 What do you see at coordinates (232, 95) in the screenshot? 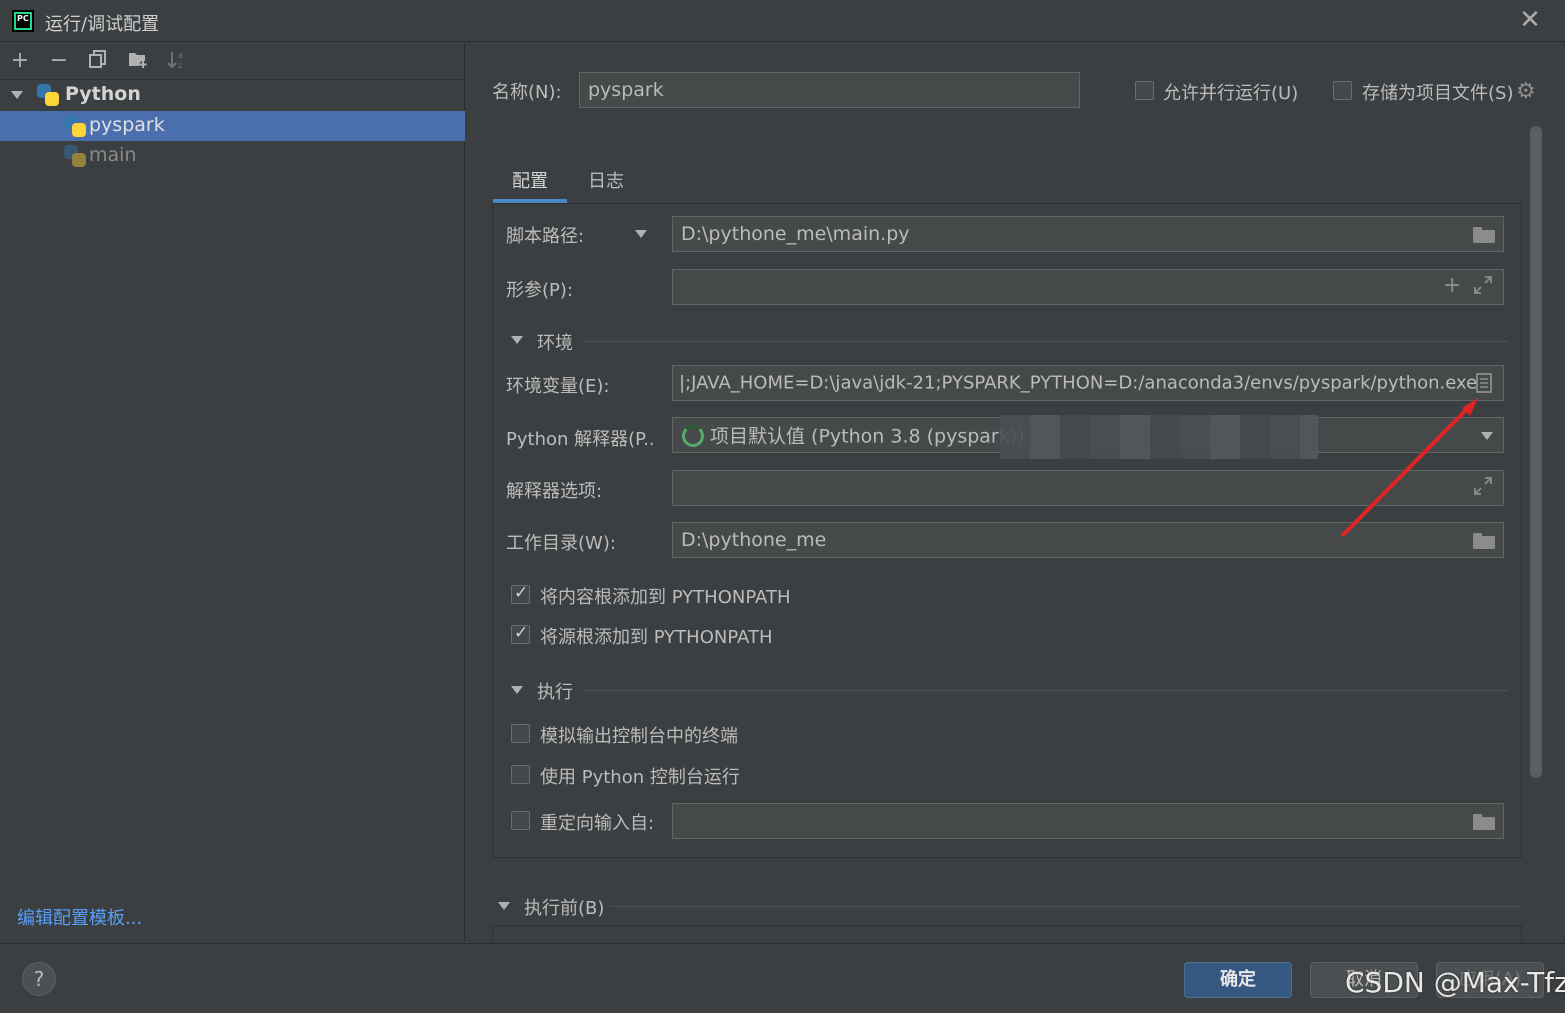
I see `tree-node-python: Python` at bounding box center [232, 95].